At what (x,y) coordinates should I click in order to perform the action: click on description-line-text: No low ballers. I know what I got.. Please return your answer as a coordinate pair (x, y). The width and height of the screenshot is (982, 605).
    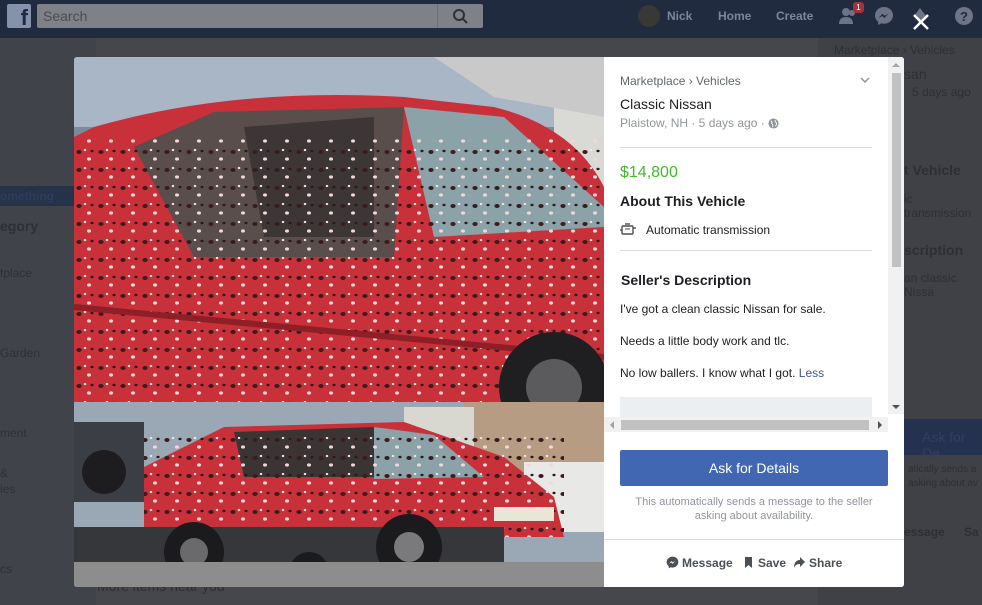
    Looking at the image, I should click on (708, 373).